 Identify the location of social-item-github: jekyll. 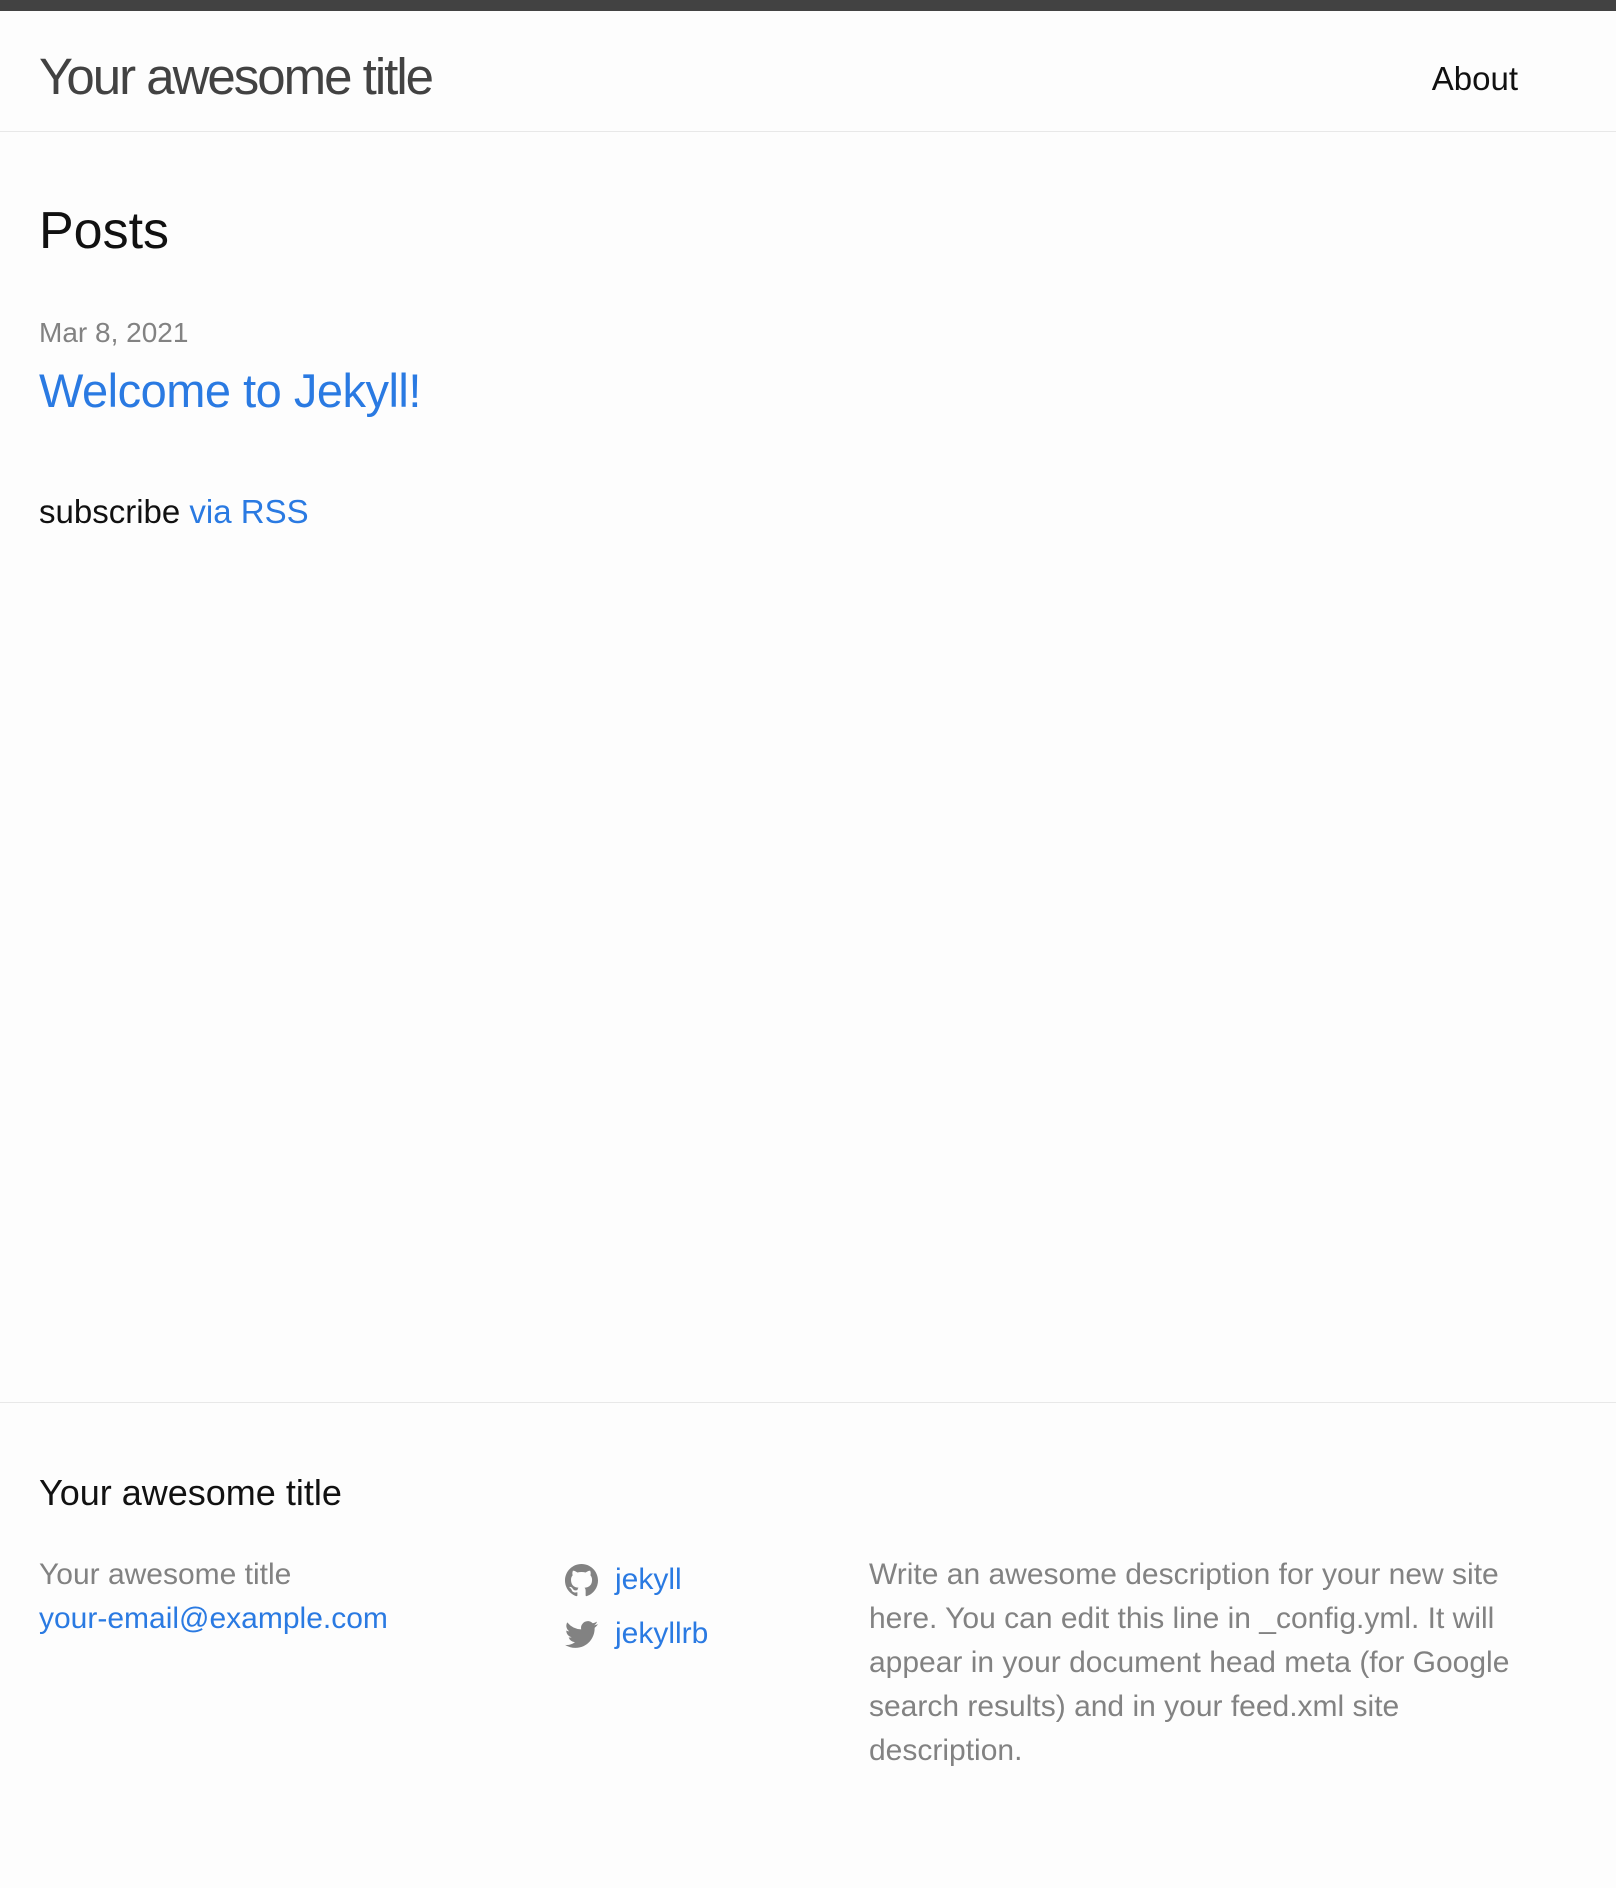
(636, 1580).